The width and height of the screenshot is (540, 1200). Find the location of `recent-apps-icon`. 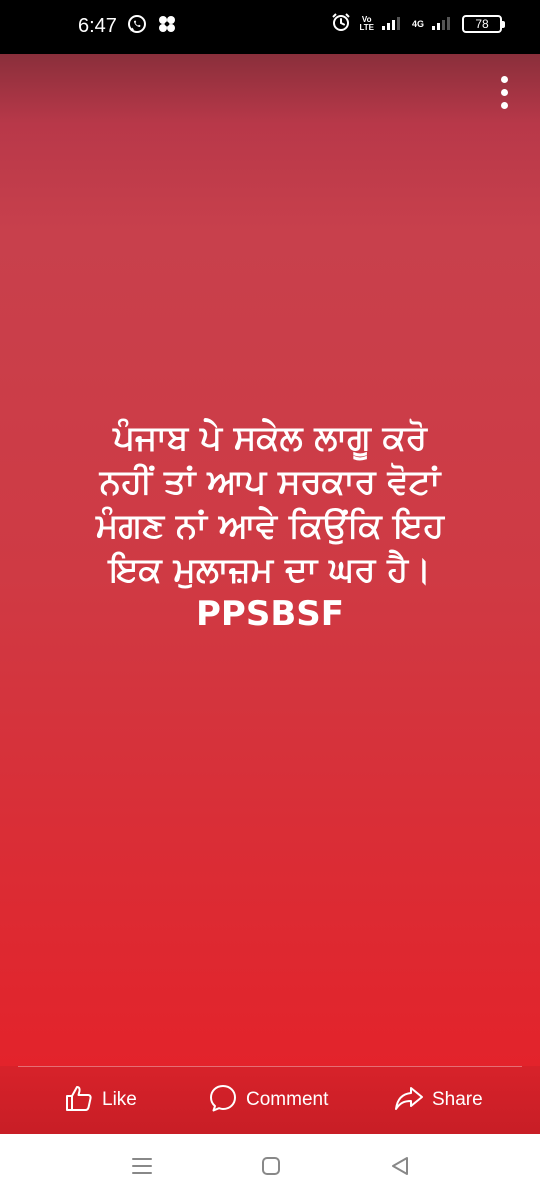

recent-apps-icon is located at coordinates (142, 1168).